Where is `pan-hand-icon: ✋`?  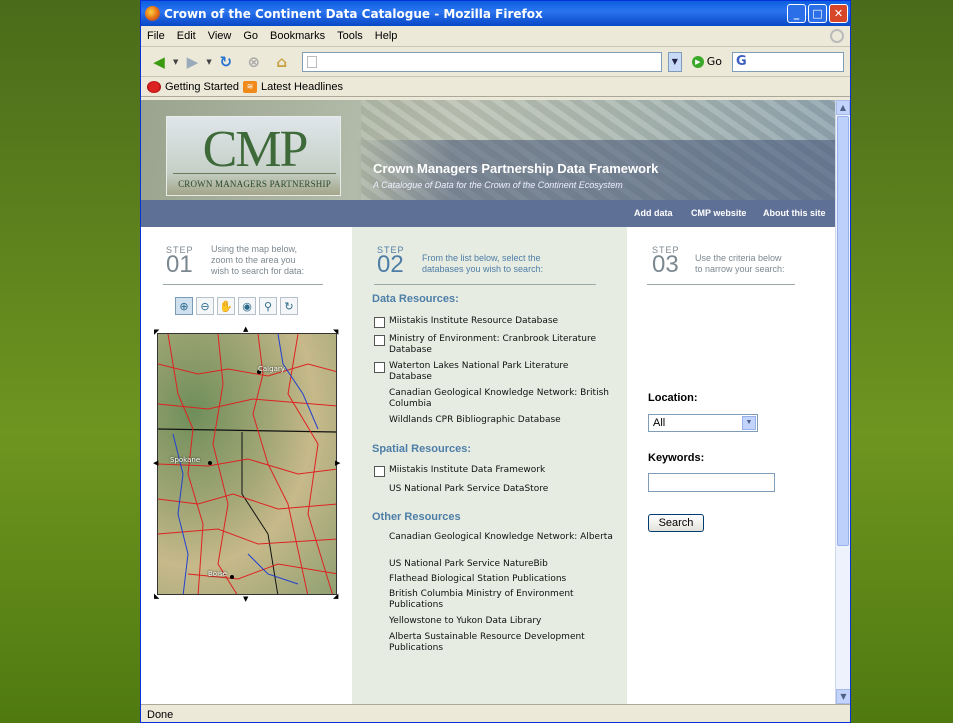 pan-hand-icon: ✋ is located at coordinates (226, 306).